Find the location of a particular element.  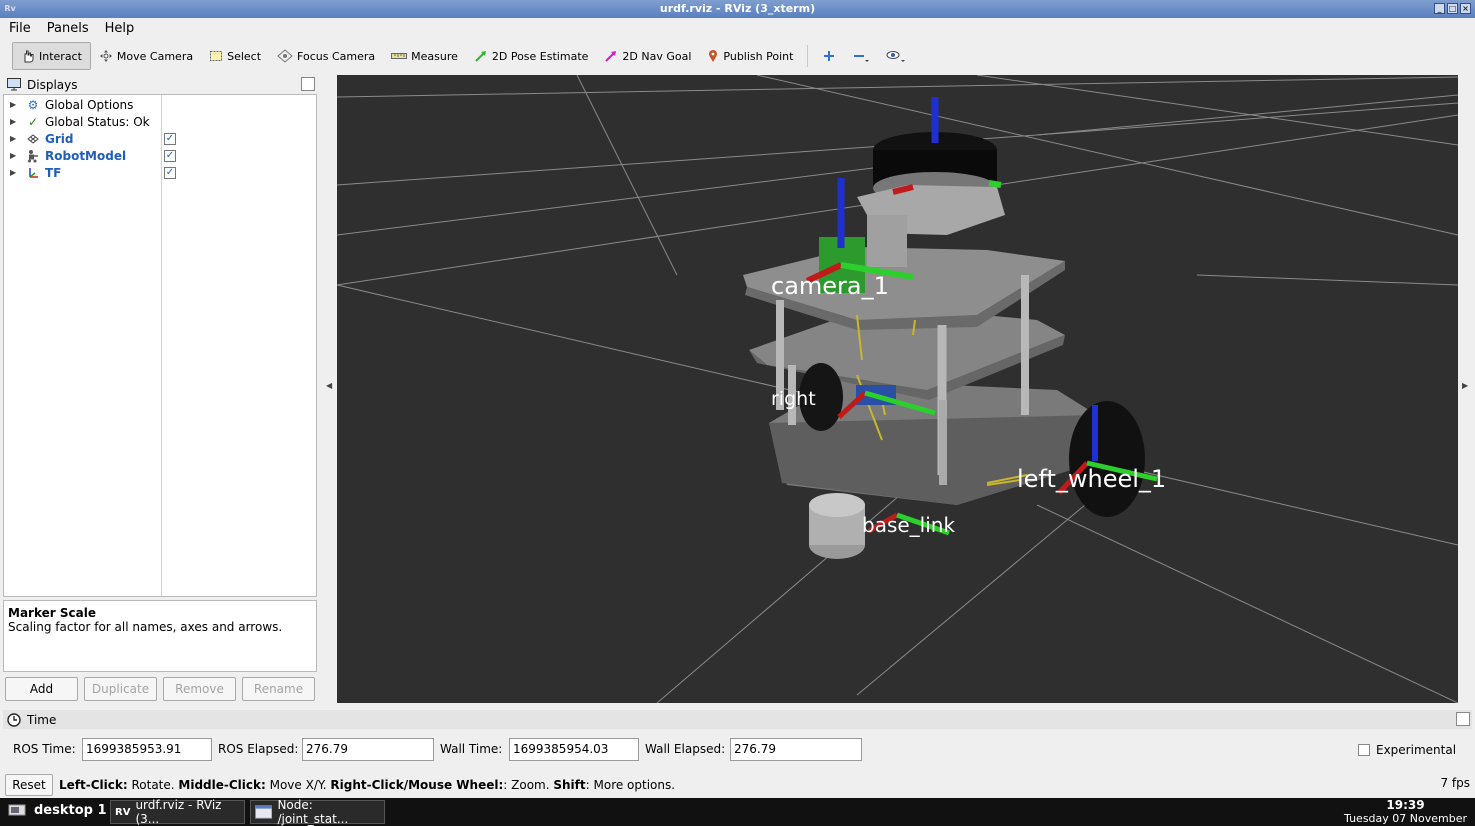

interact-tool-label: Interact is located at coordinates (60, 56).